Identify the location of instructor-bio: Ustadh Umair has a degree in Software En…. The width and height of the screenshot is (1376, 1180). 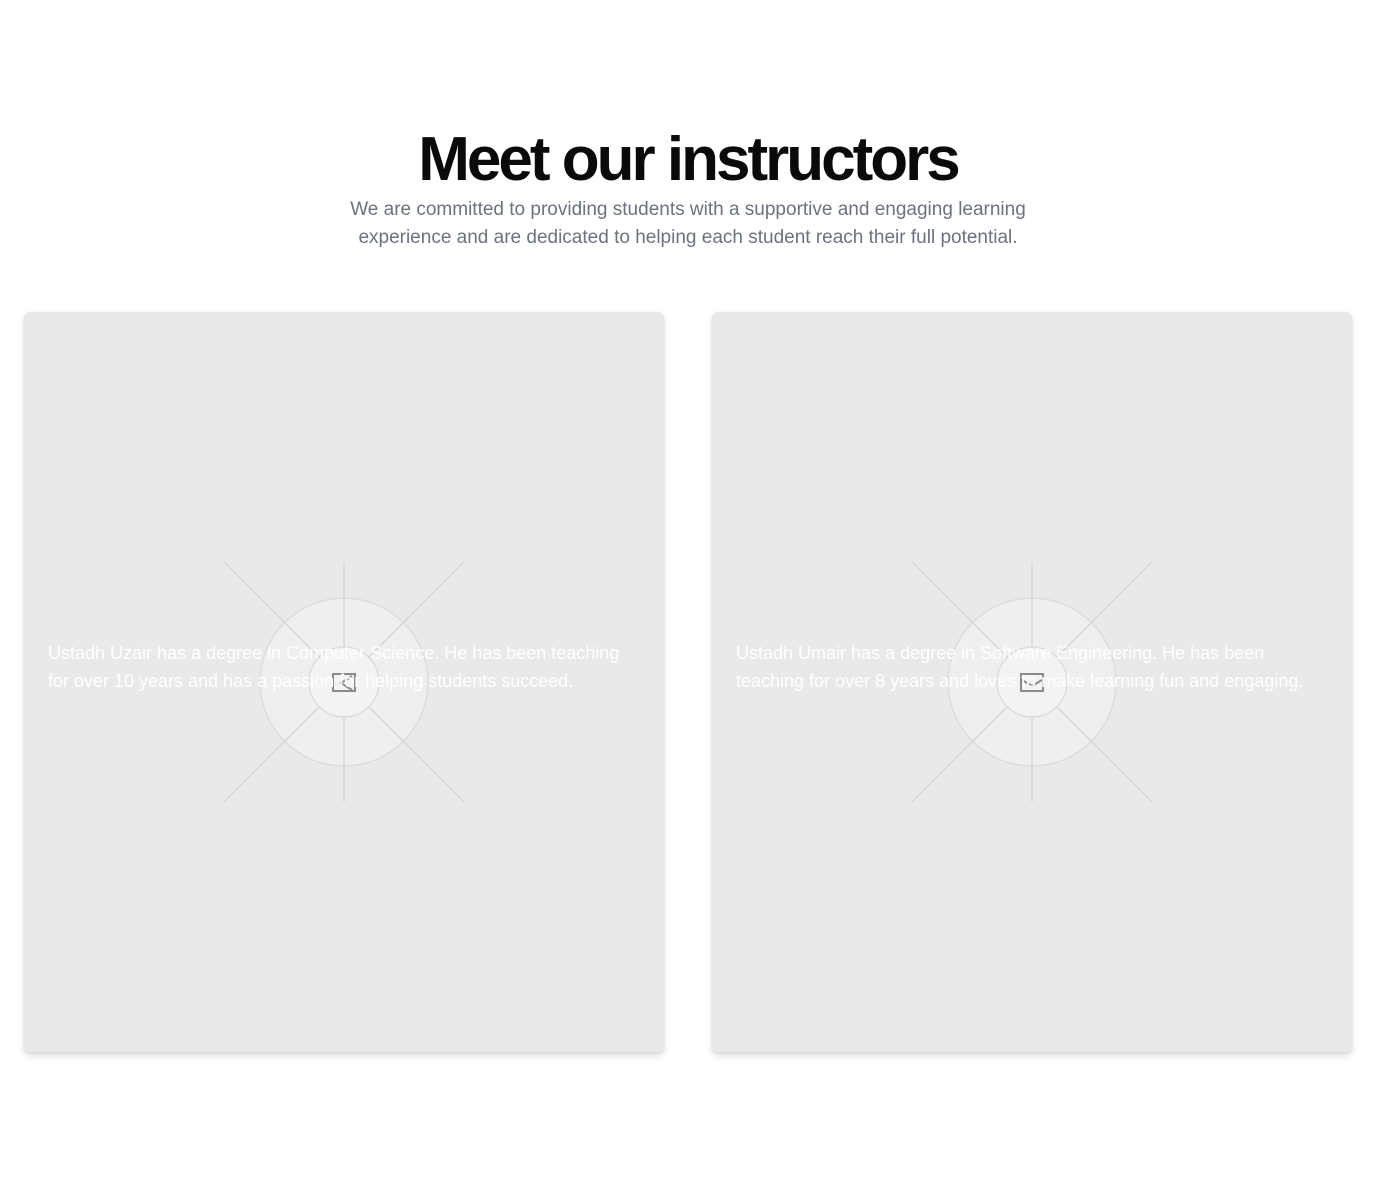
(1020, 667).